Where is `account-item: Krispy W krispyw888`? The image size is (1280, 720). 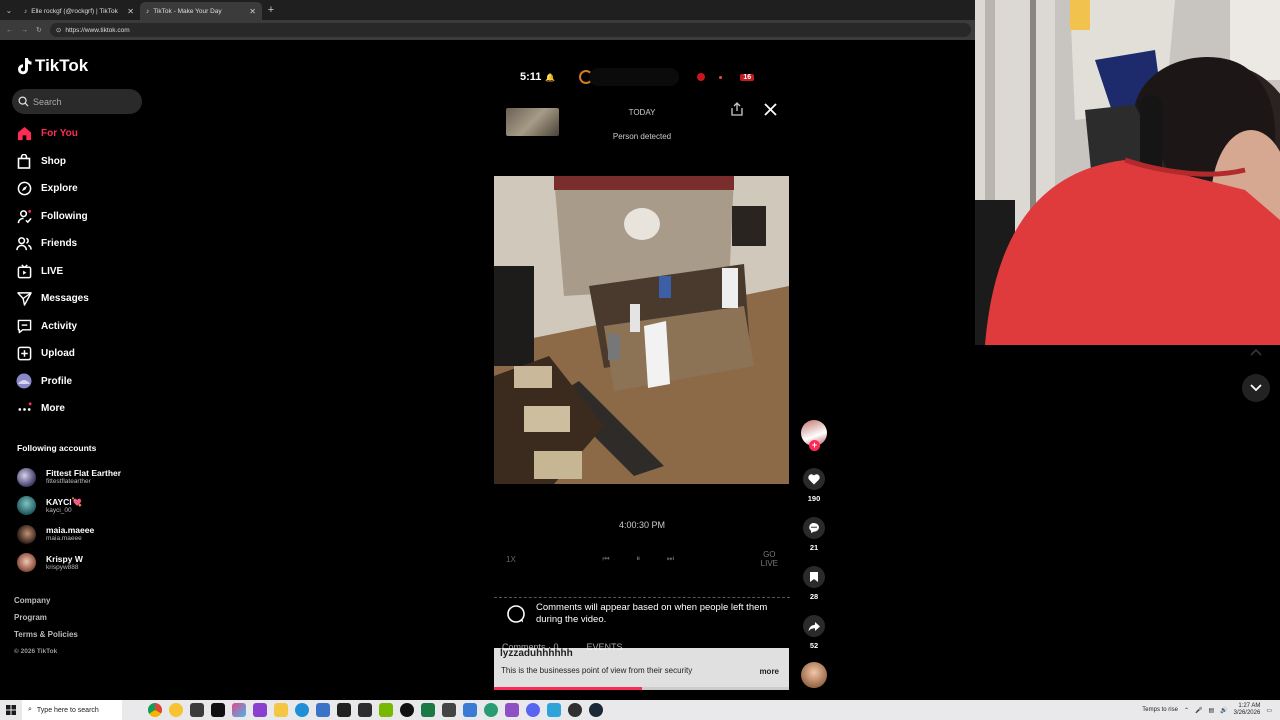
account-item: Krispy W krispyw888 is located at coordinates (69, 563).